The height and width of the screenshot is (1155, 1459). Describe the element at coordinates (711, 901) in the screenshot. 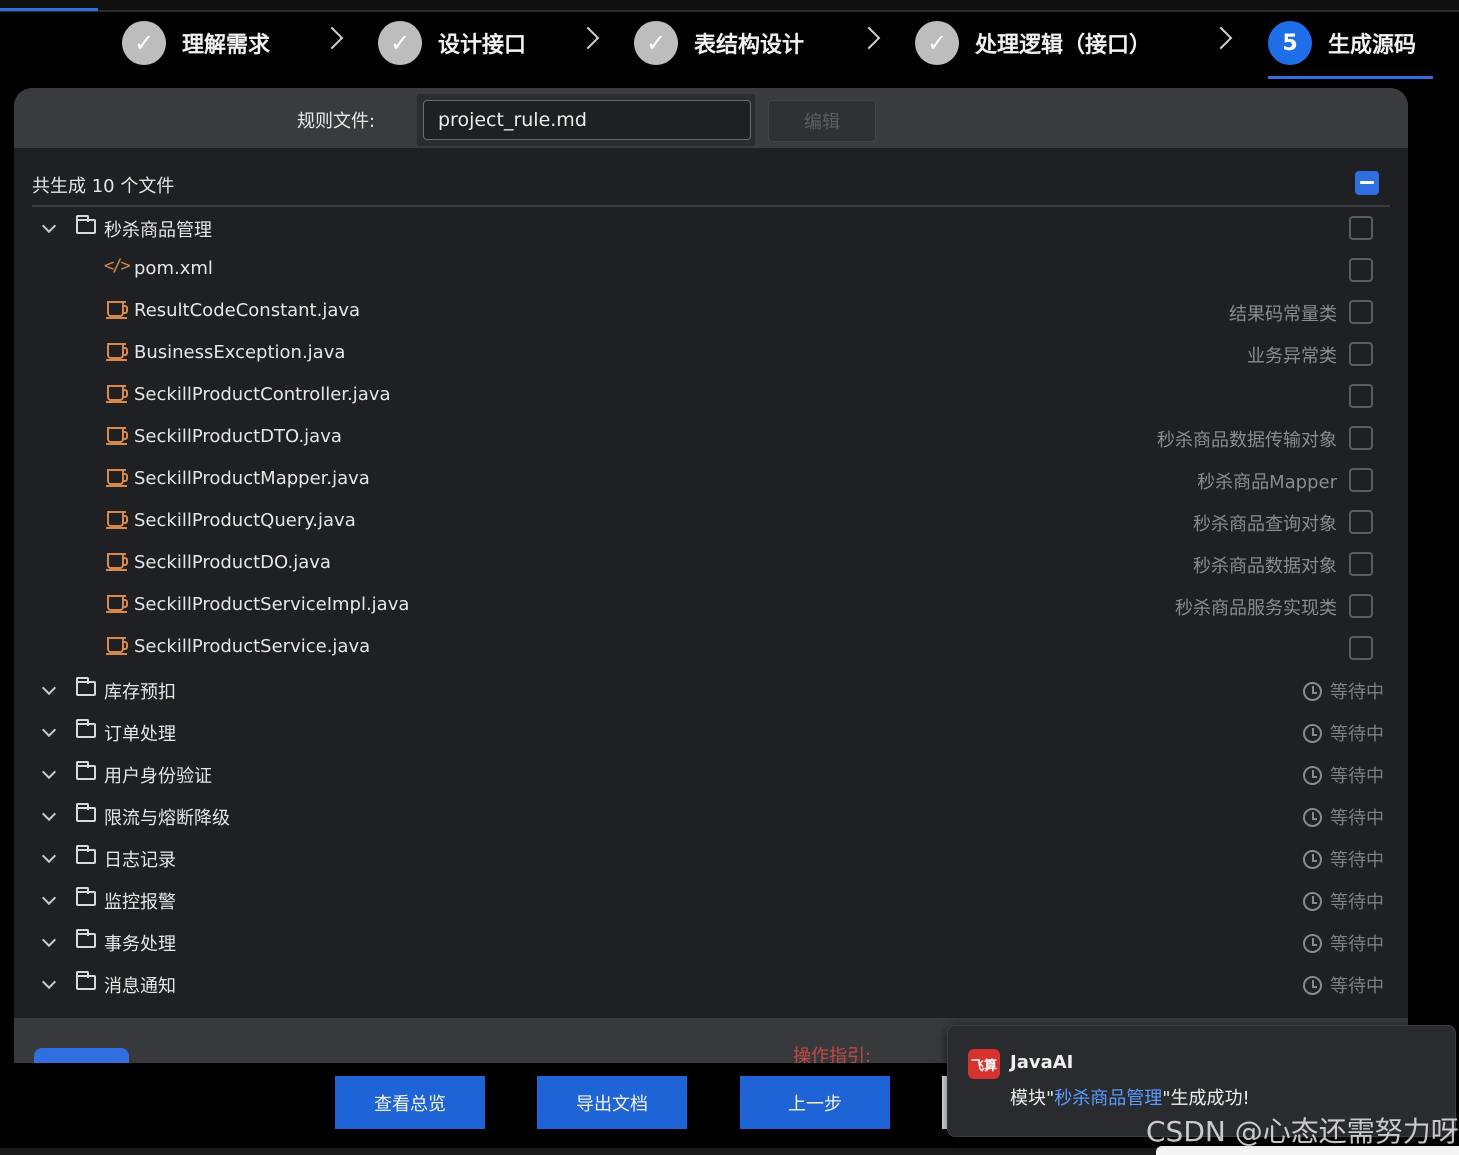

I see `pending-module-row: 监控报警 等待中` at that location.